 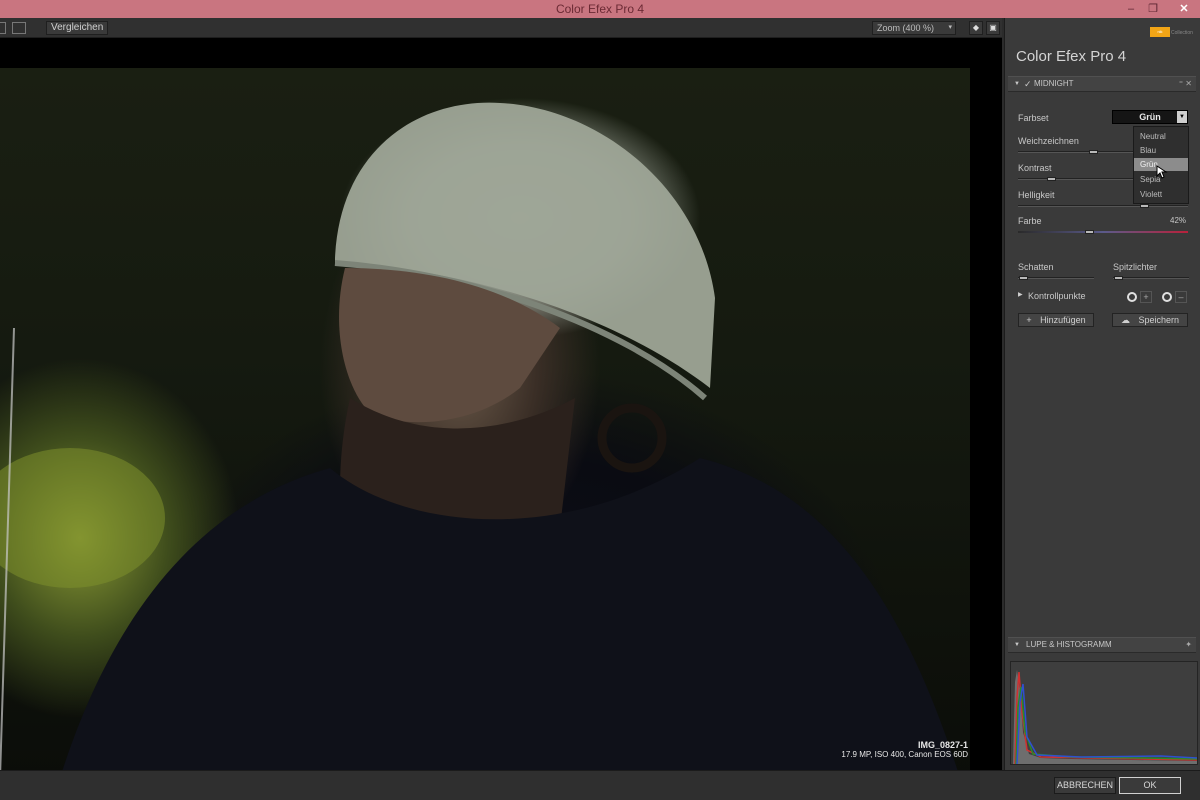 I want to click on filter-header-midnight: ▼ ✓ MIDNIGHT ⁼ ✕, so click(x=1102, y=84).